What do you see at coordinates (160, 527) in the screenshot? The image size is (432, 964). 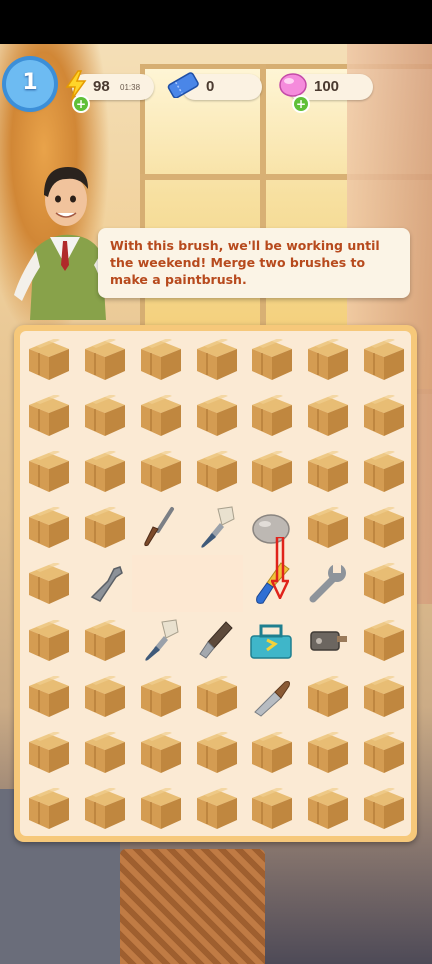 I see `board-cell-screwdriver` at bounding box center [160, 527].